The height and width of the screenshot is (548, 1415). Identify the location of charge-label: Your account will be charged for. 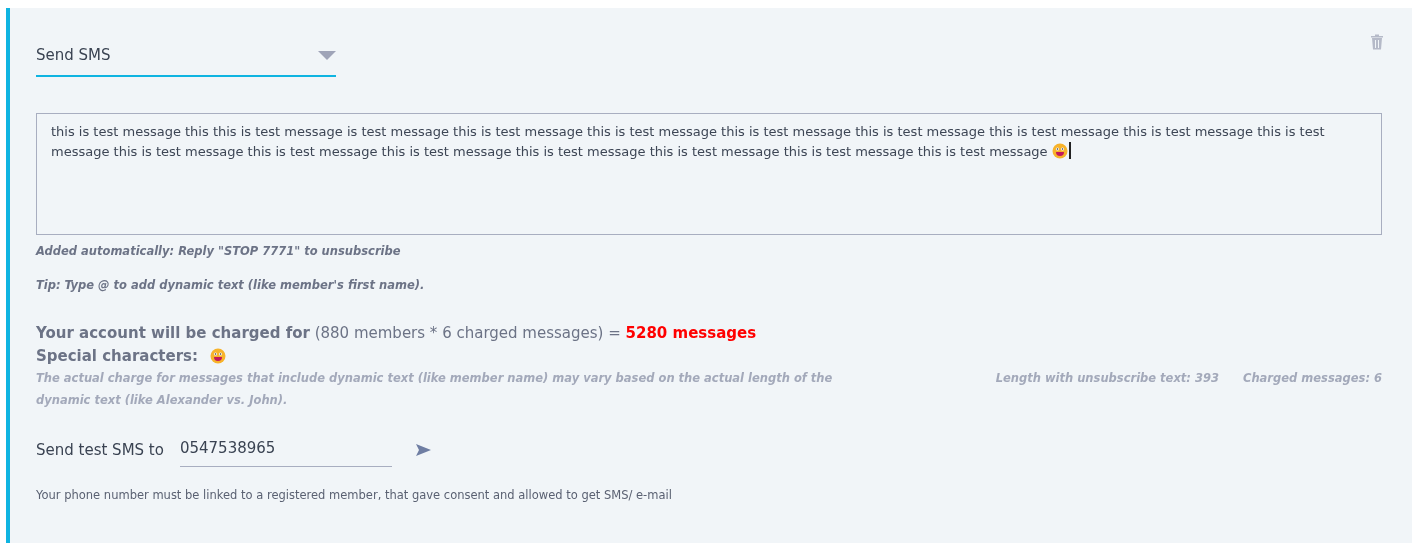
(173, 333).